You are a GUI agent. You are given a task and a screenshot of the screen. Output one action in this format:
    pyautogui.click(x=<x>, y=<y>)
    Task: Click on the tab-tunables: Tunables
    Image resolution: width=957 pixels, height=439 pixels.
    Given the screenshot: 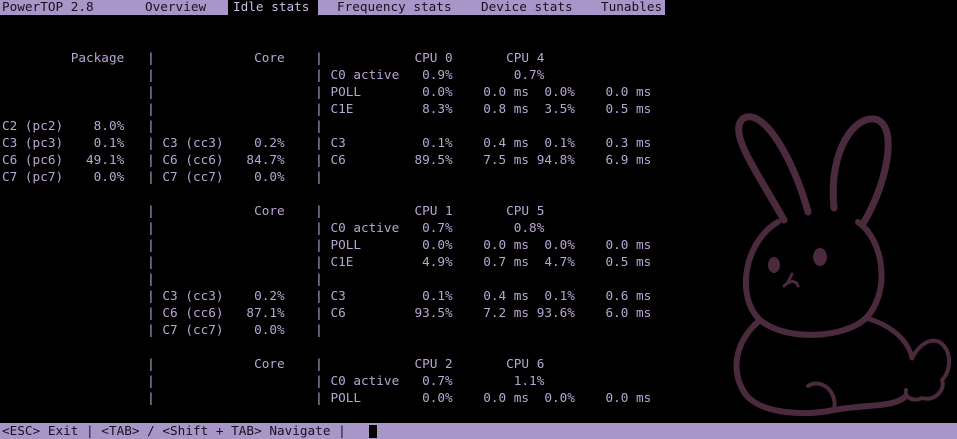 What is the action you would take?
    pyautogui.click(x=631, y=7)
    